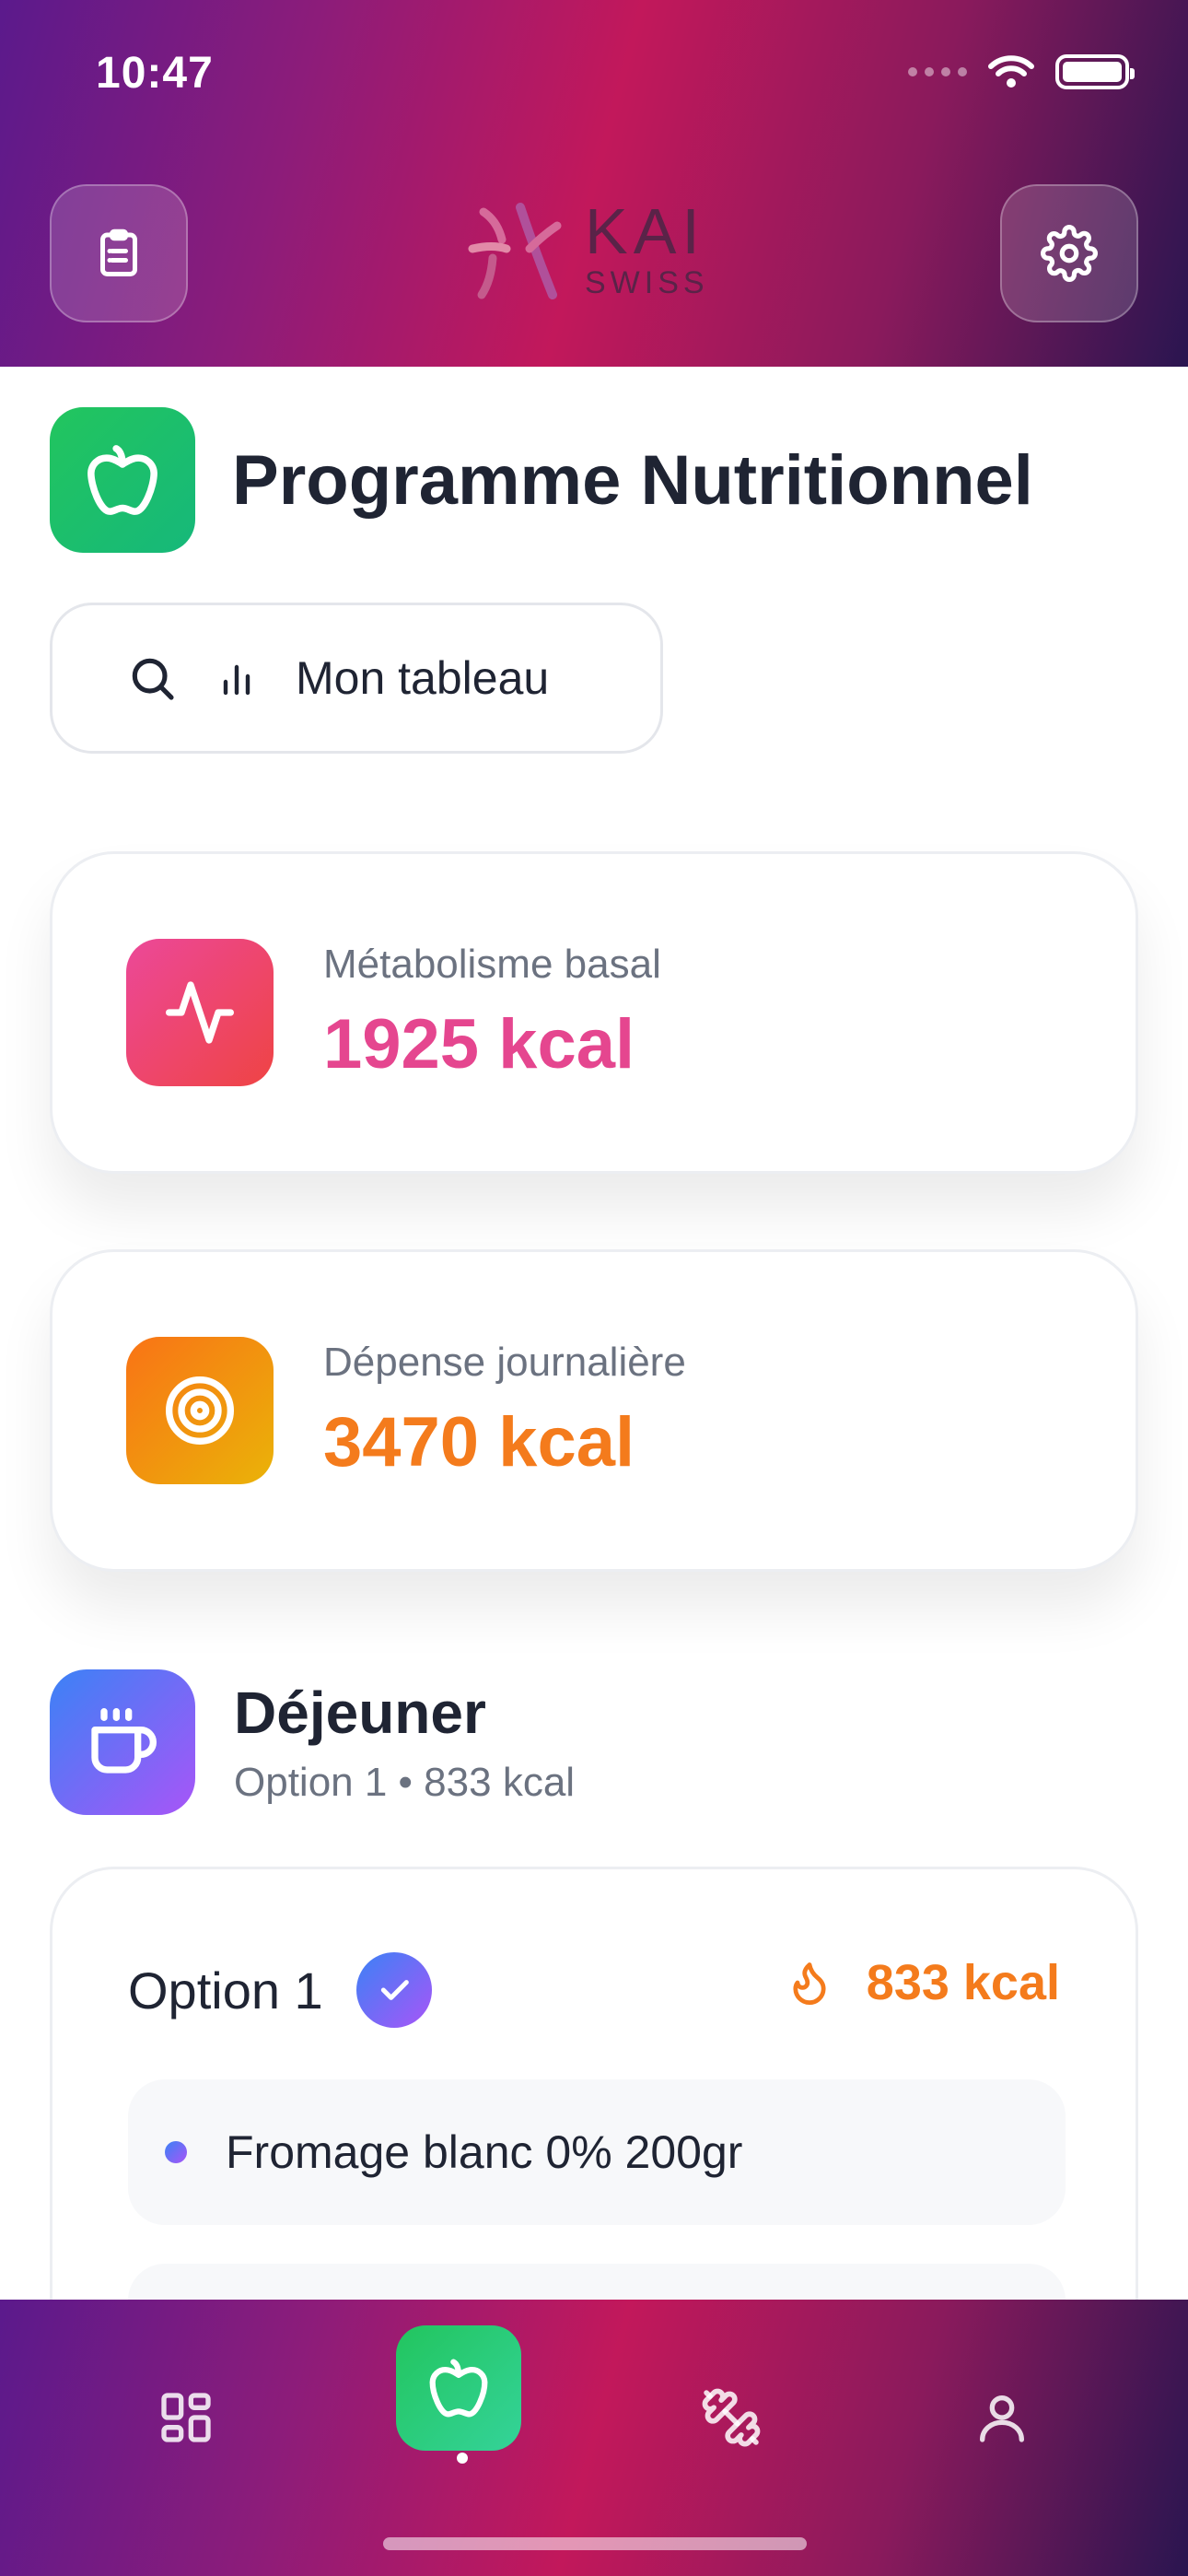  What do you see at coordinates (155, 73) in the screenshot?
I see `status-time: 10:47` at bounding box center [155, 73].